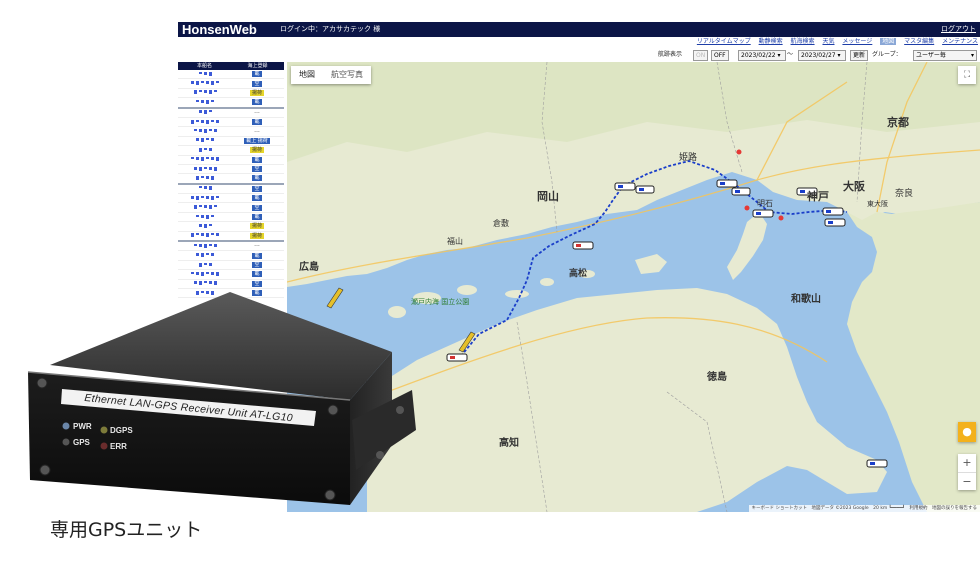 The image size is (980, 565). I want to click on label-osaka: 大阪, so click(854, 186).